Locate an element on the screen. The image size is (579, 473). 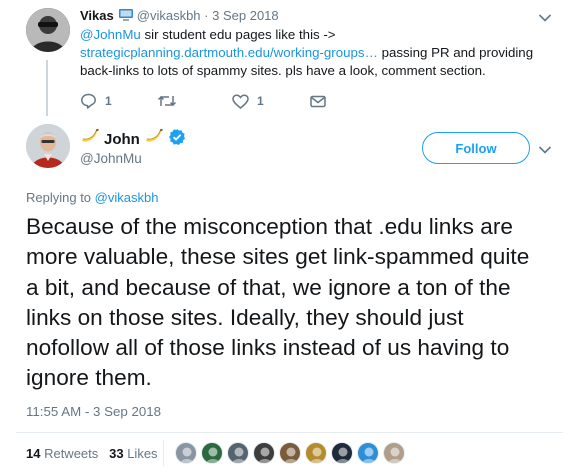
reply-mention-link: @JohnMu is located at coordinates (110, 34).